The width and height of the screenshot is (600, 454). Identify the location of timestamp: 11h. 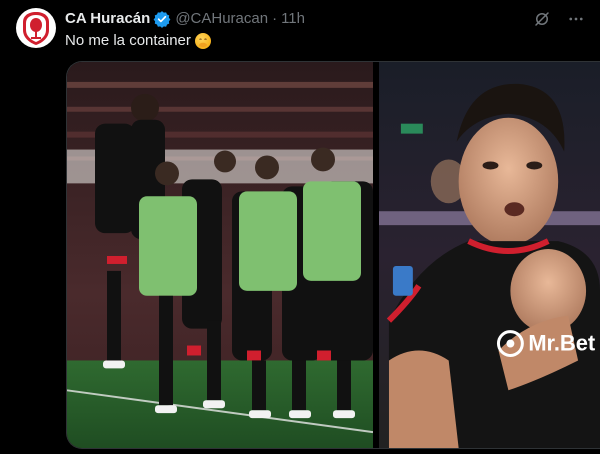
(293, 19).